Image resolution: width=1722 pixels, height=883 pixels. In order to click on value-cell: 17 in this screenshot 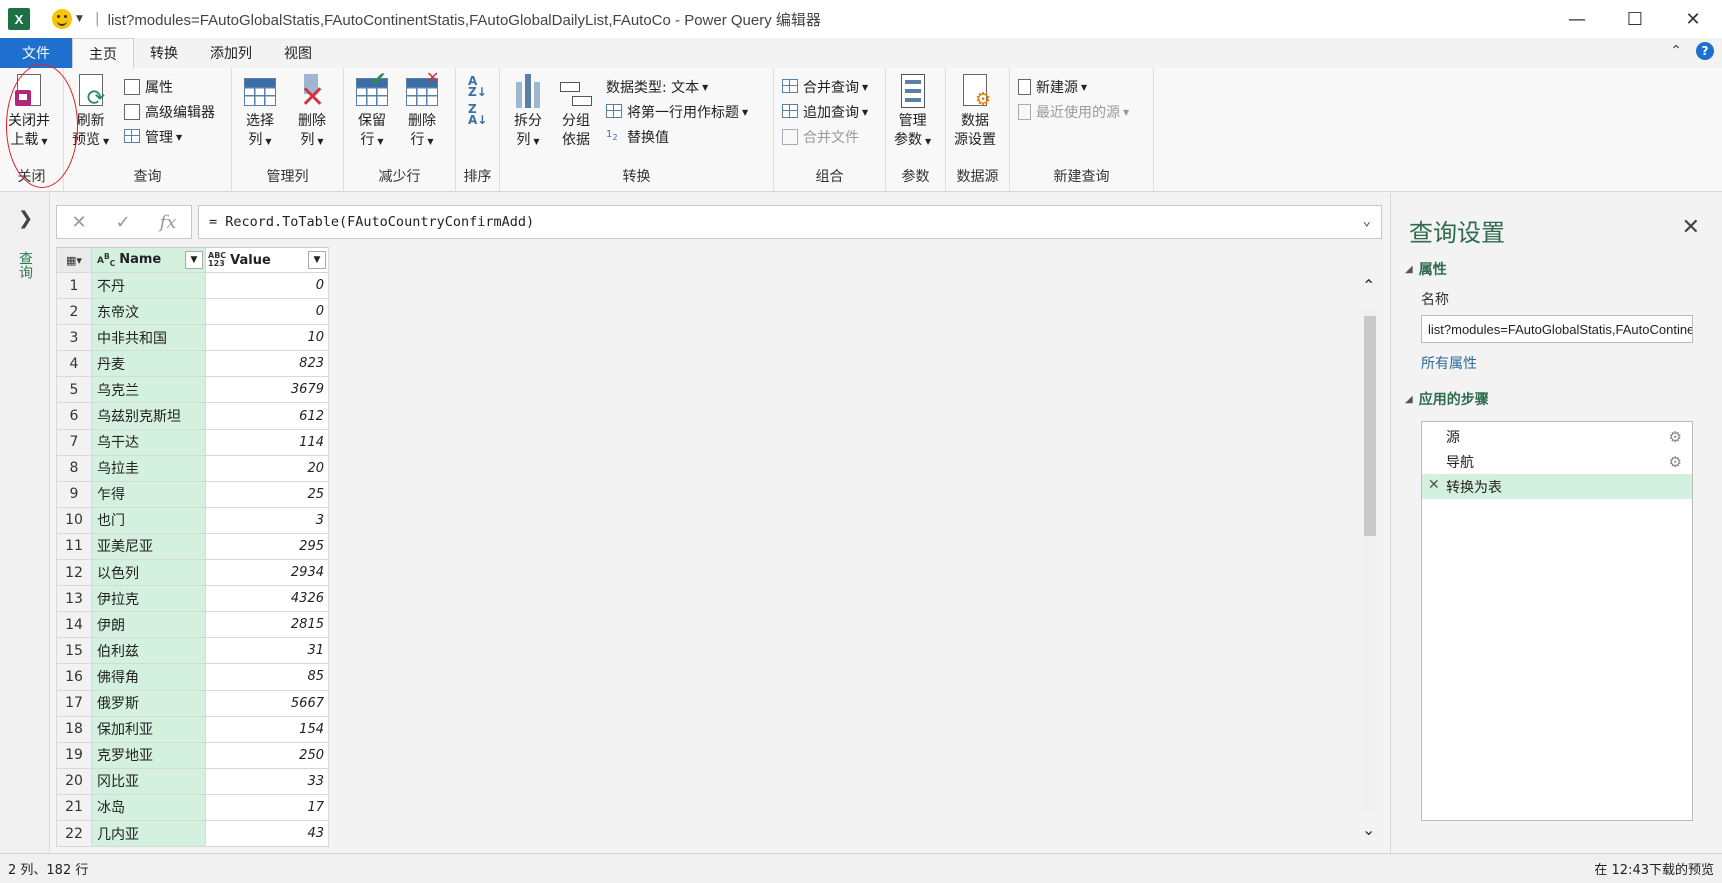, I will do `click(267, 807)`.